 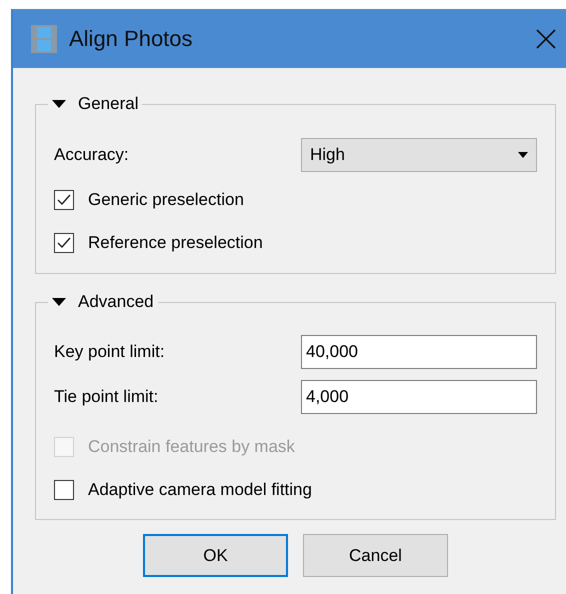 I want to click on field-label: Key point limit:, so click(x=110, y=352).